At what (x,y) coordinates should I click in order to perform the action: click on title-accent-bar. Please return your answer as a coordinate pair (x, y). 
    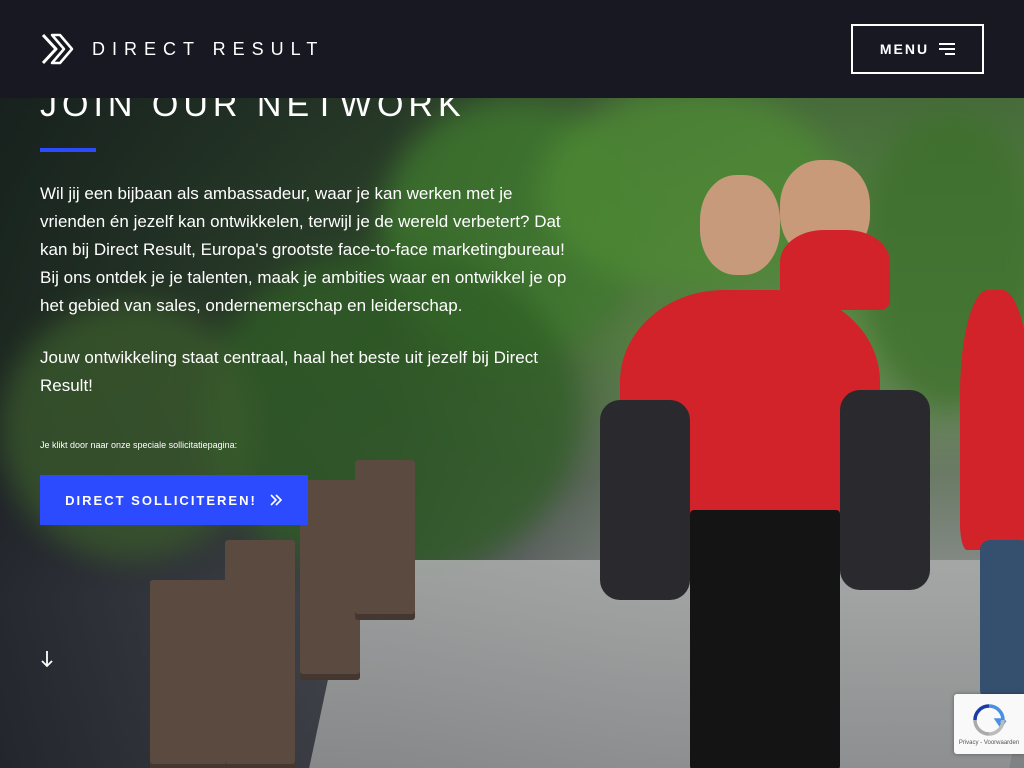
    Looking at the image, I should click on (68, 150).